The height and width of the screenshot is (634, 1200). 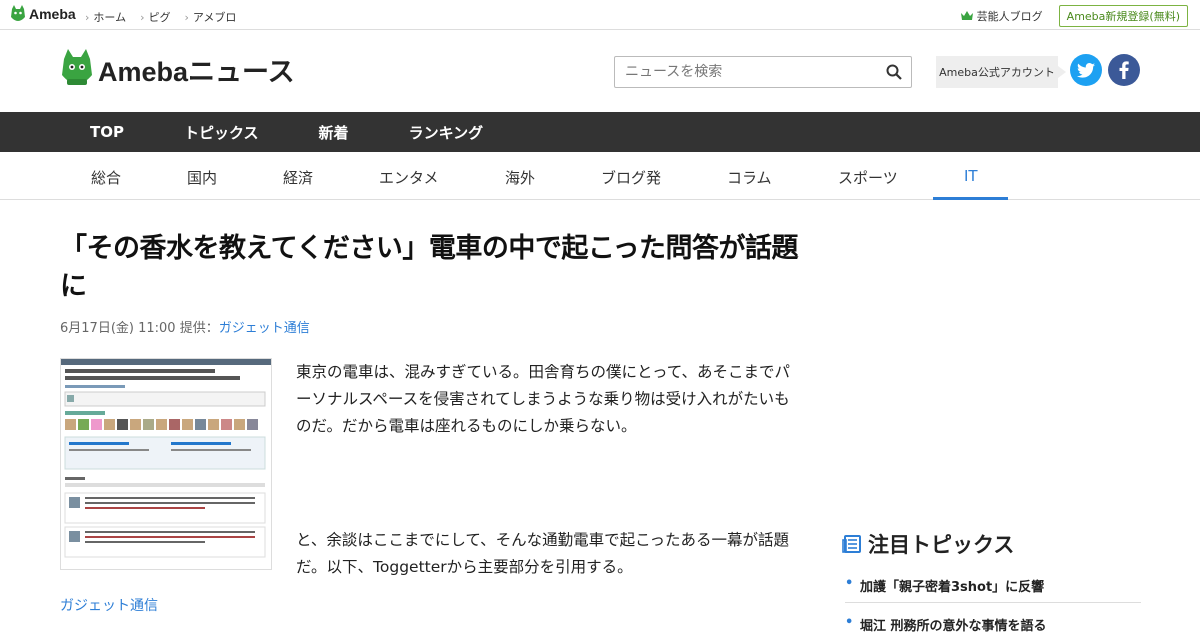 What do you see at coordinates (1009, 16) in the screenshot?
I see `celebrity-blog-label: 芸能人ブログ` at bounding box center [1009, 16].